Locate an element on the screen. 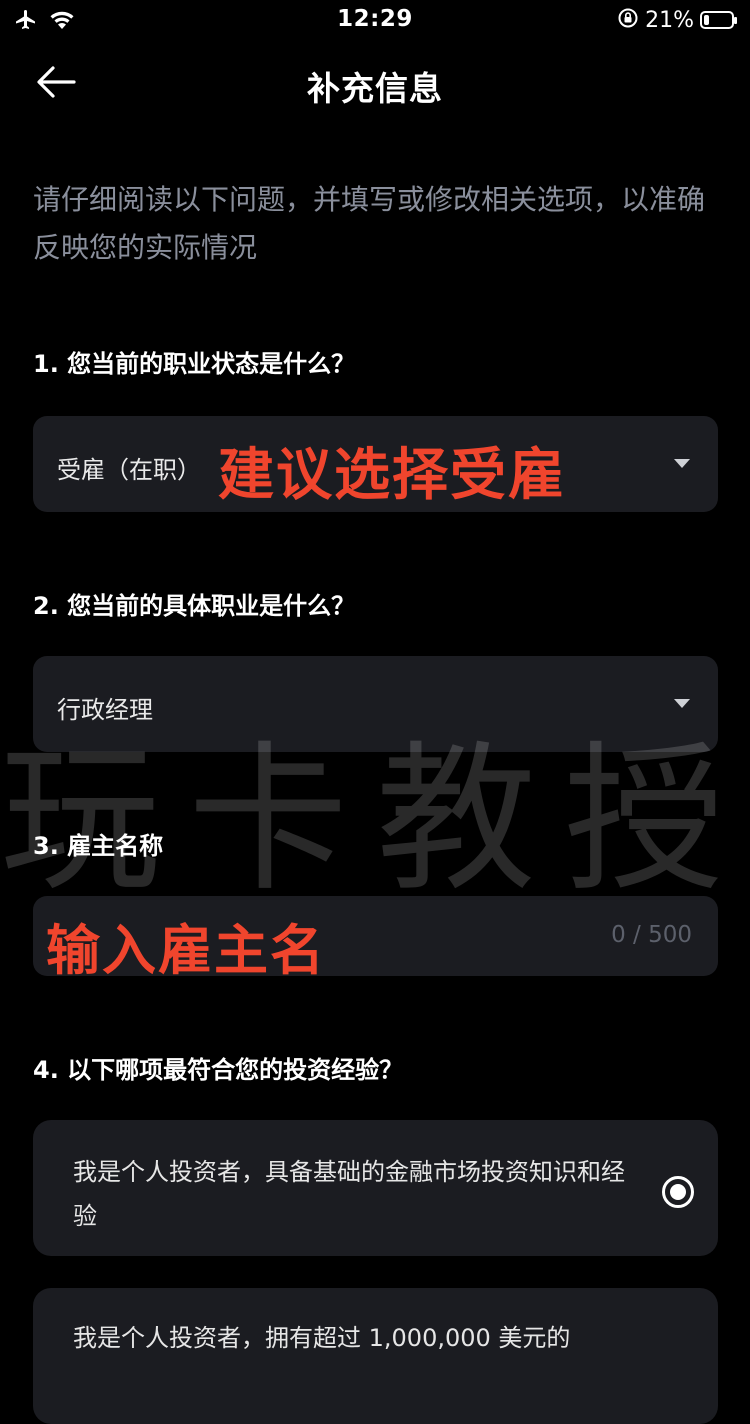 This screenshot has width=750, height=1424. status-bar: 12:29 21% is located at coordinates (375, 20).